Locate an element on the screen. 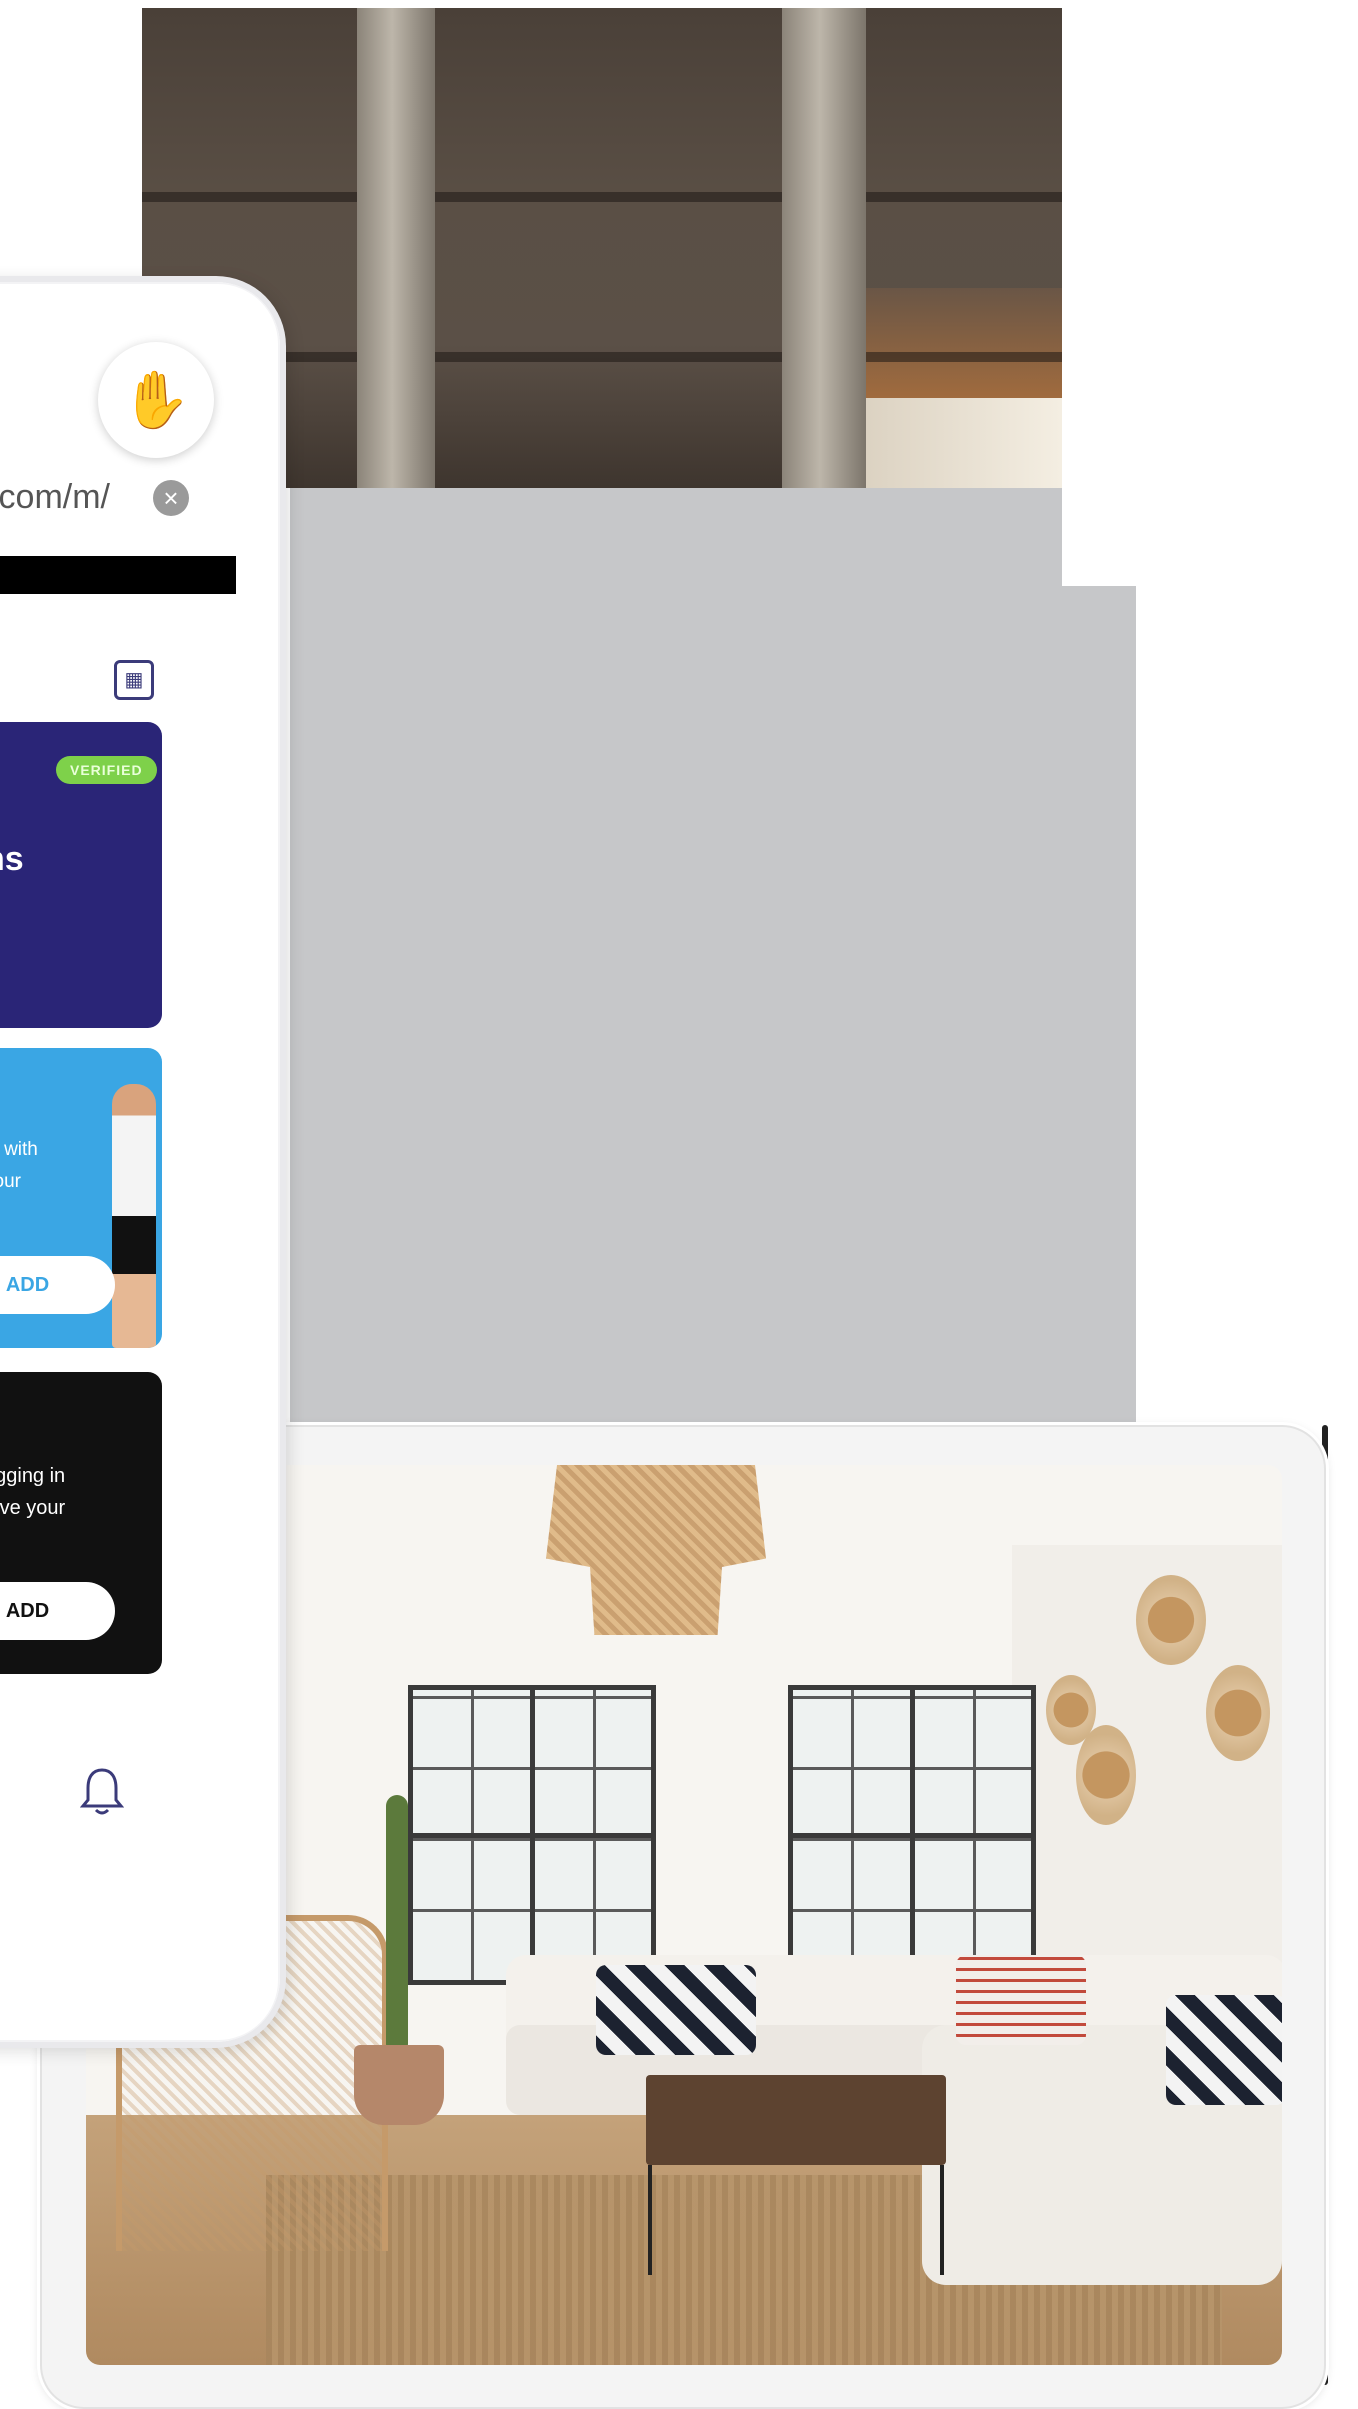 The height and width of the screenshot is (2409, 1358). add-card-blue: in with your ADD is located at coordinates (81, 1198).